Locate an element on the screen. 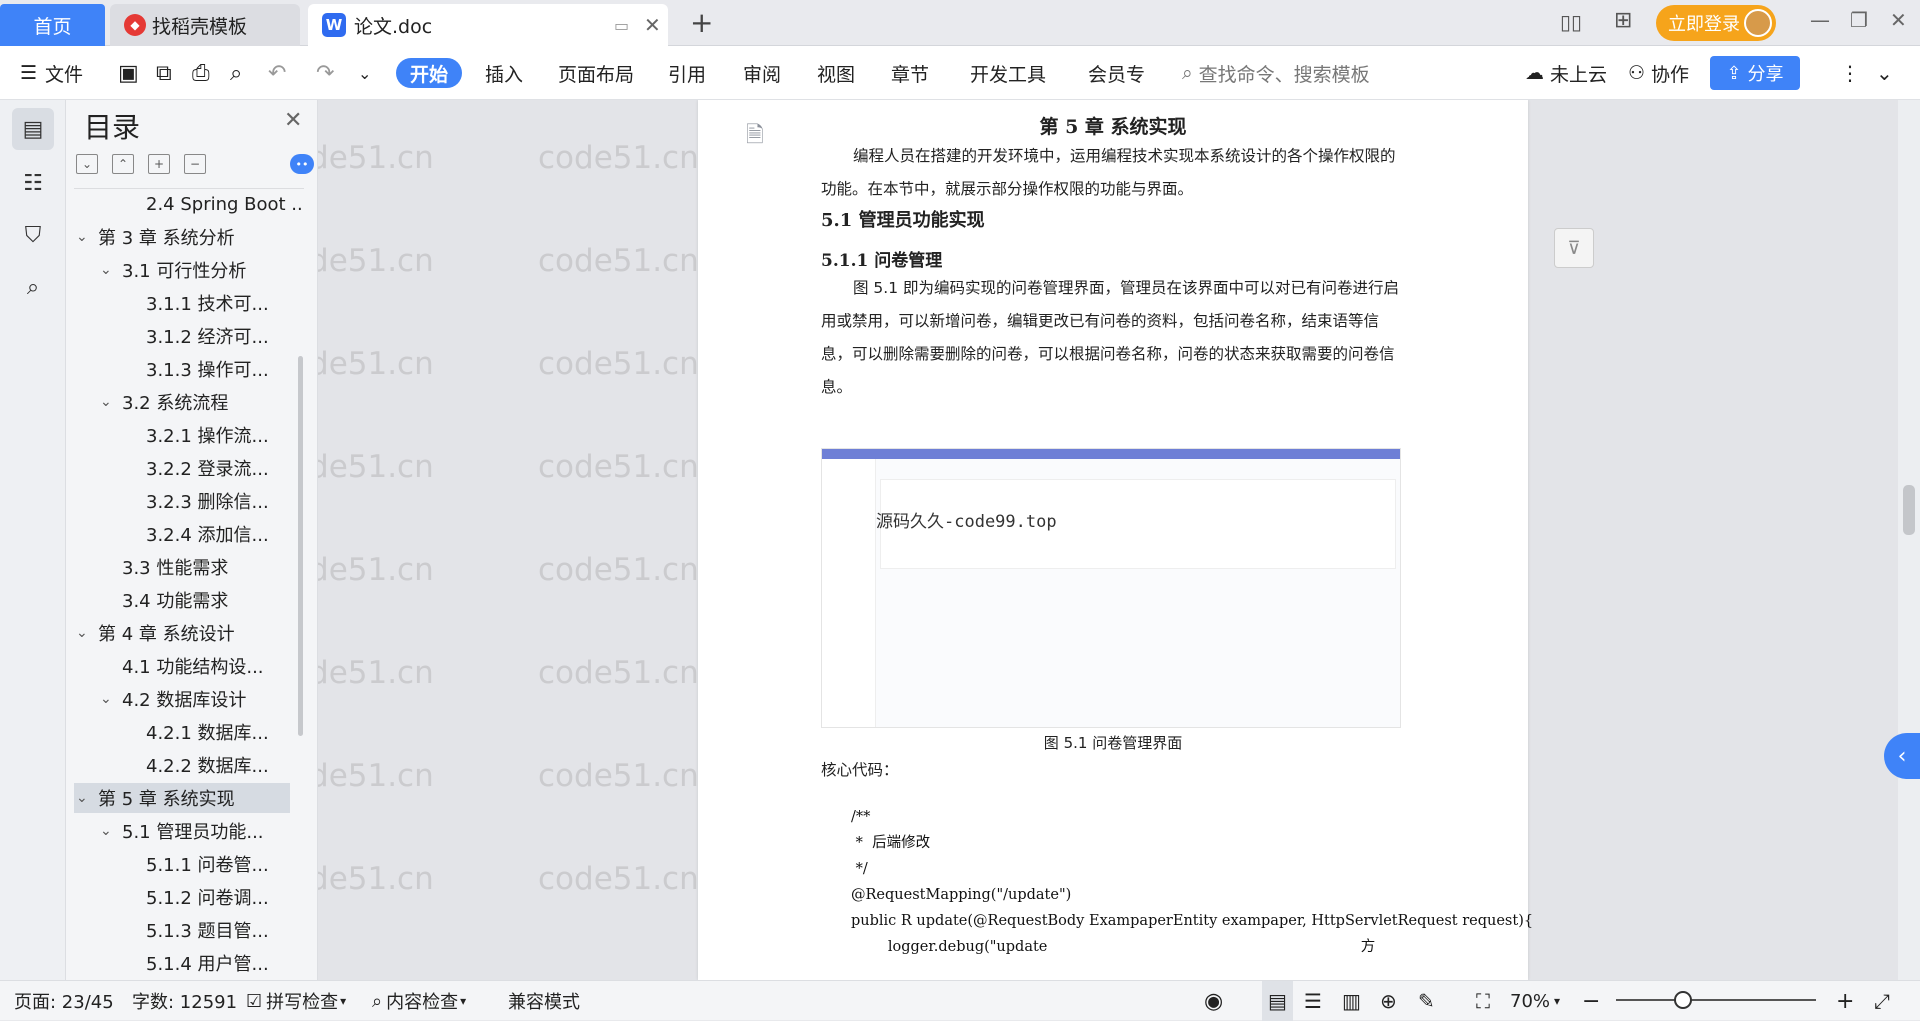  tab-member: 会员专 is located at coordinates (1116, 73).